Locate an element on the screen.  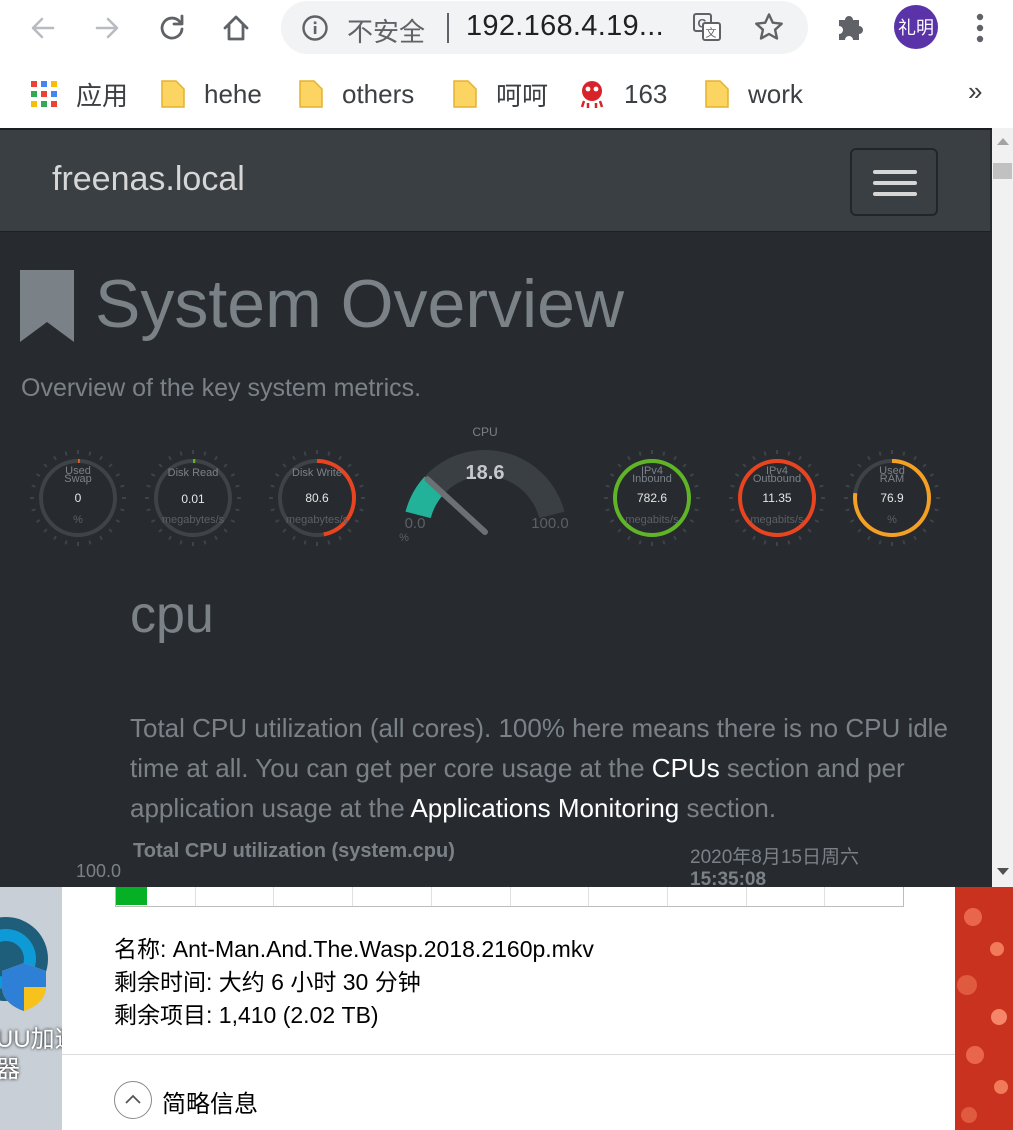
reload-button is located at coordinates (172, 28).